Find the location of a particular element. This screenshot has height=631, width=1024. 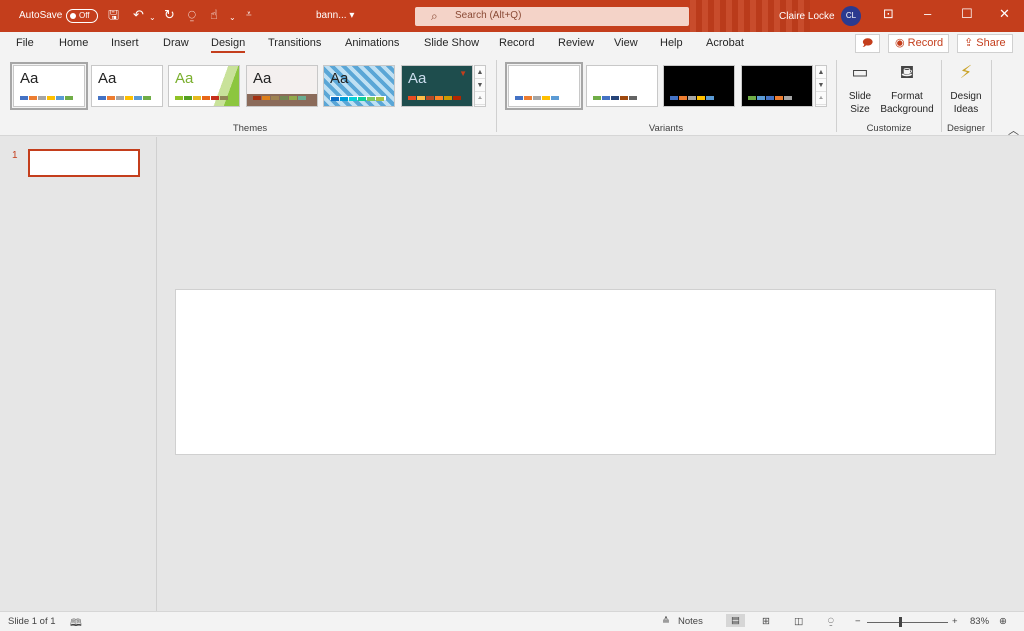

slide-sorter-icon: ⊞ is located at coordinates (766, 621).